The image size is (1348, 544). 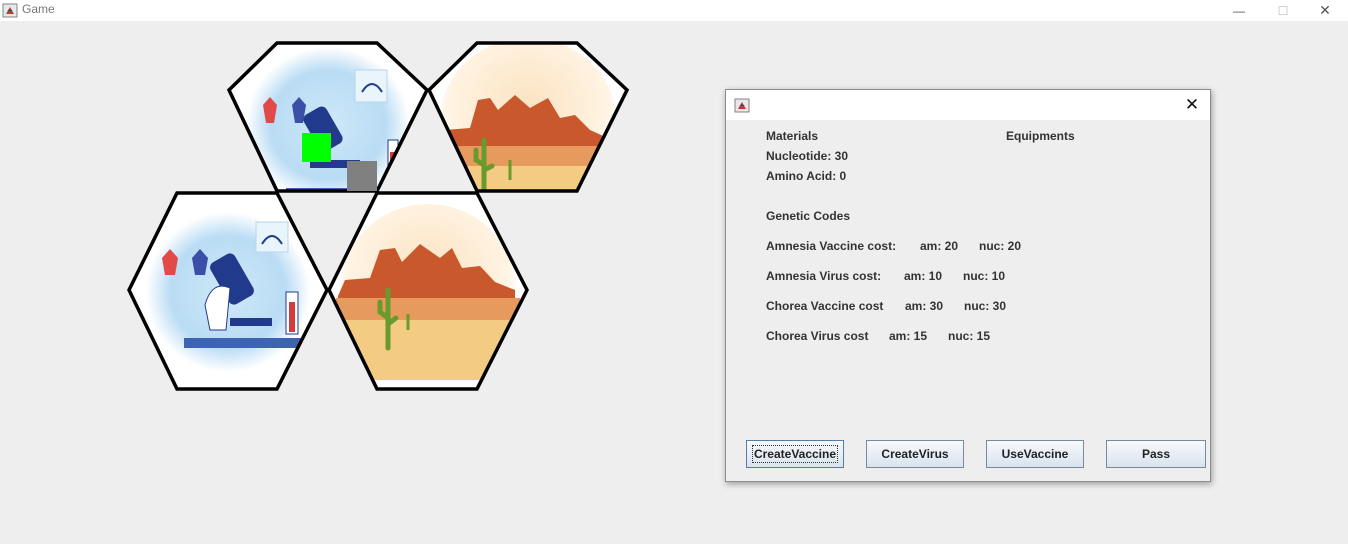 What do you see at coordinates (985, 306) in the screenshot?
I see `genetic-code-nuc-cost: nuc: 30` at bounding box center [985, 306].